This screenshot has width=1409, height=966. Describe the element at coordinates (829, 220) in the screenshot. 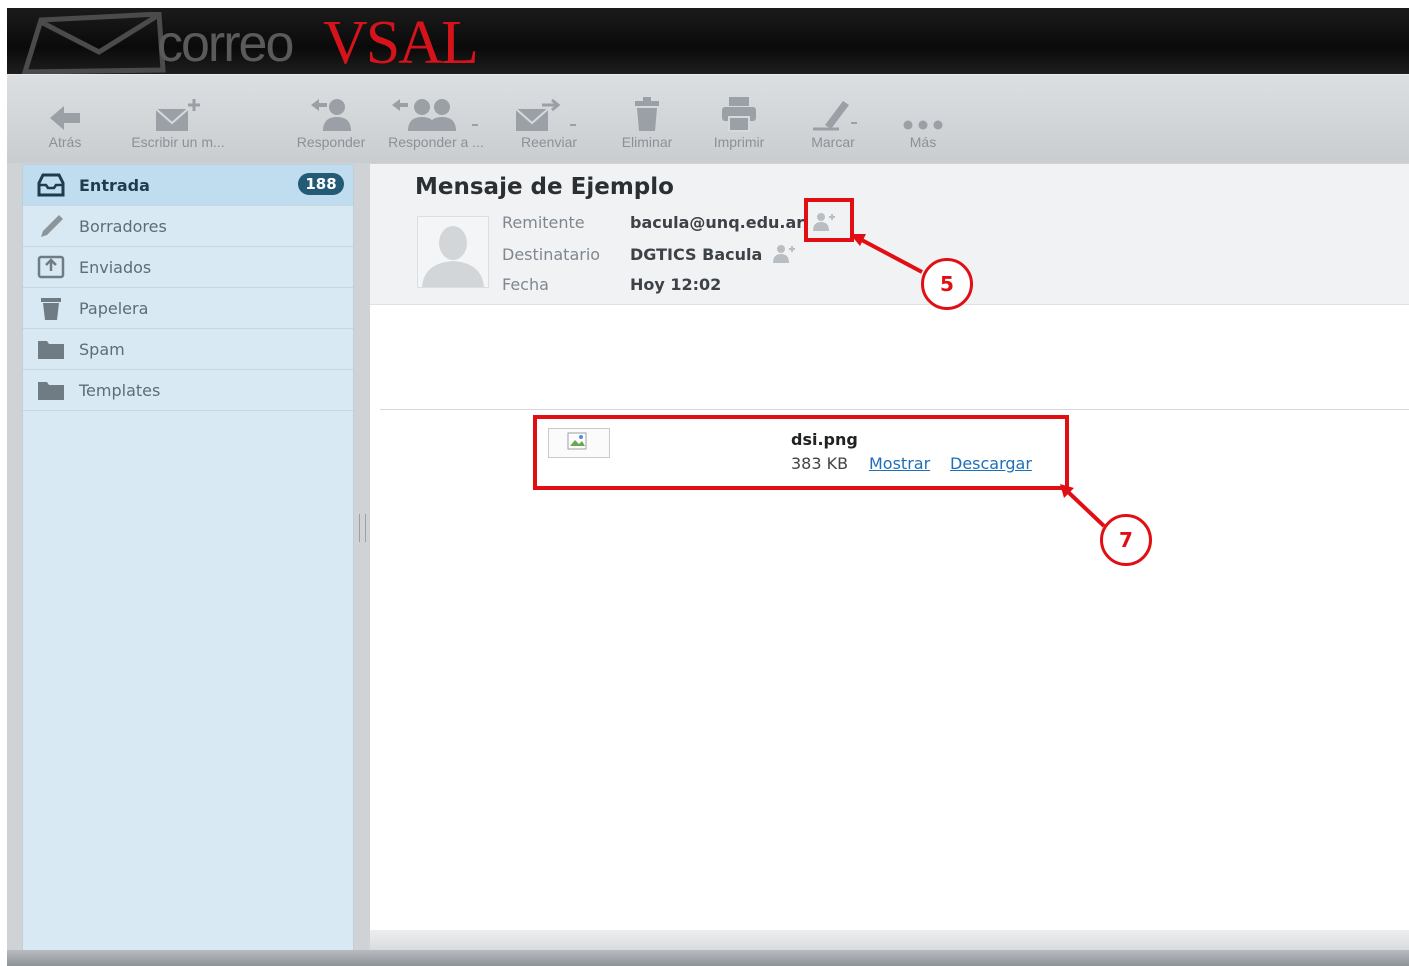

I see `annotation-box-add-contact` at that location.